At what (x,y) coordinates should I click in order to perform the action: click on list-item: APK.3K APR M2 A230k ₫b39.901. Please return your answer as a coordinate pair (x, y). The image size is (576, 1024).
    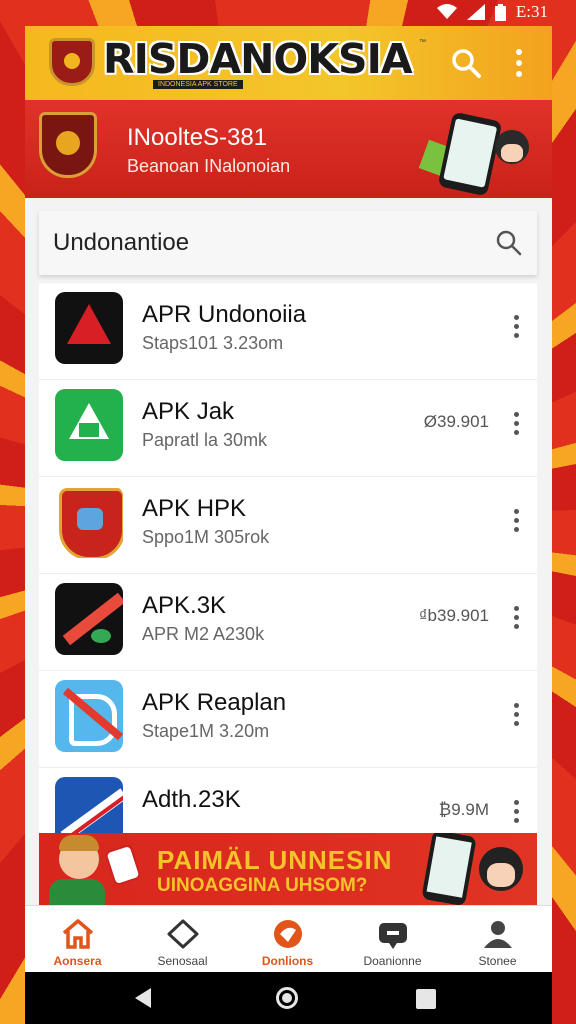
    Looking at the image, I should click on (288, 622).